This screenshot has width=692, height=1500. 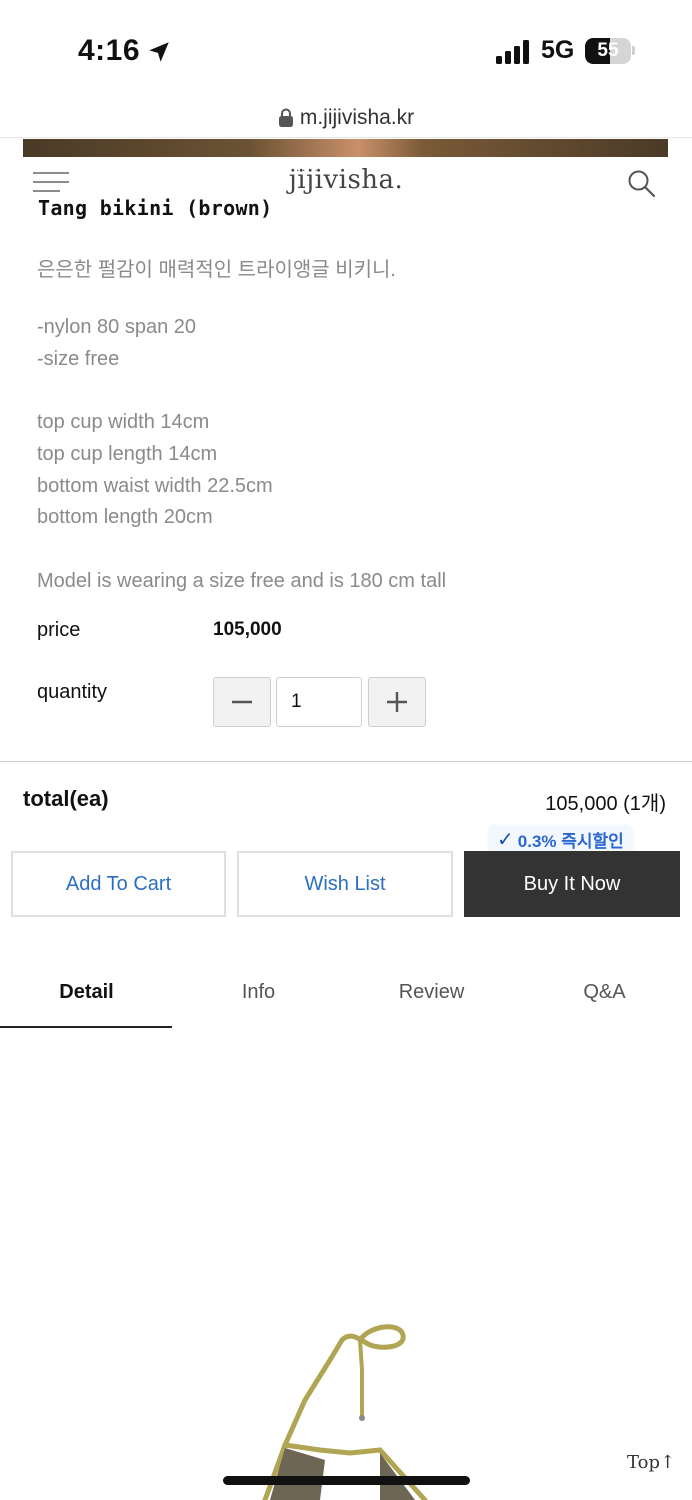 What do you see at coordinates (345, 1412) in the screenshot?
I see `product-detail-image` at bounding box center [345, 1412].